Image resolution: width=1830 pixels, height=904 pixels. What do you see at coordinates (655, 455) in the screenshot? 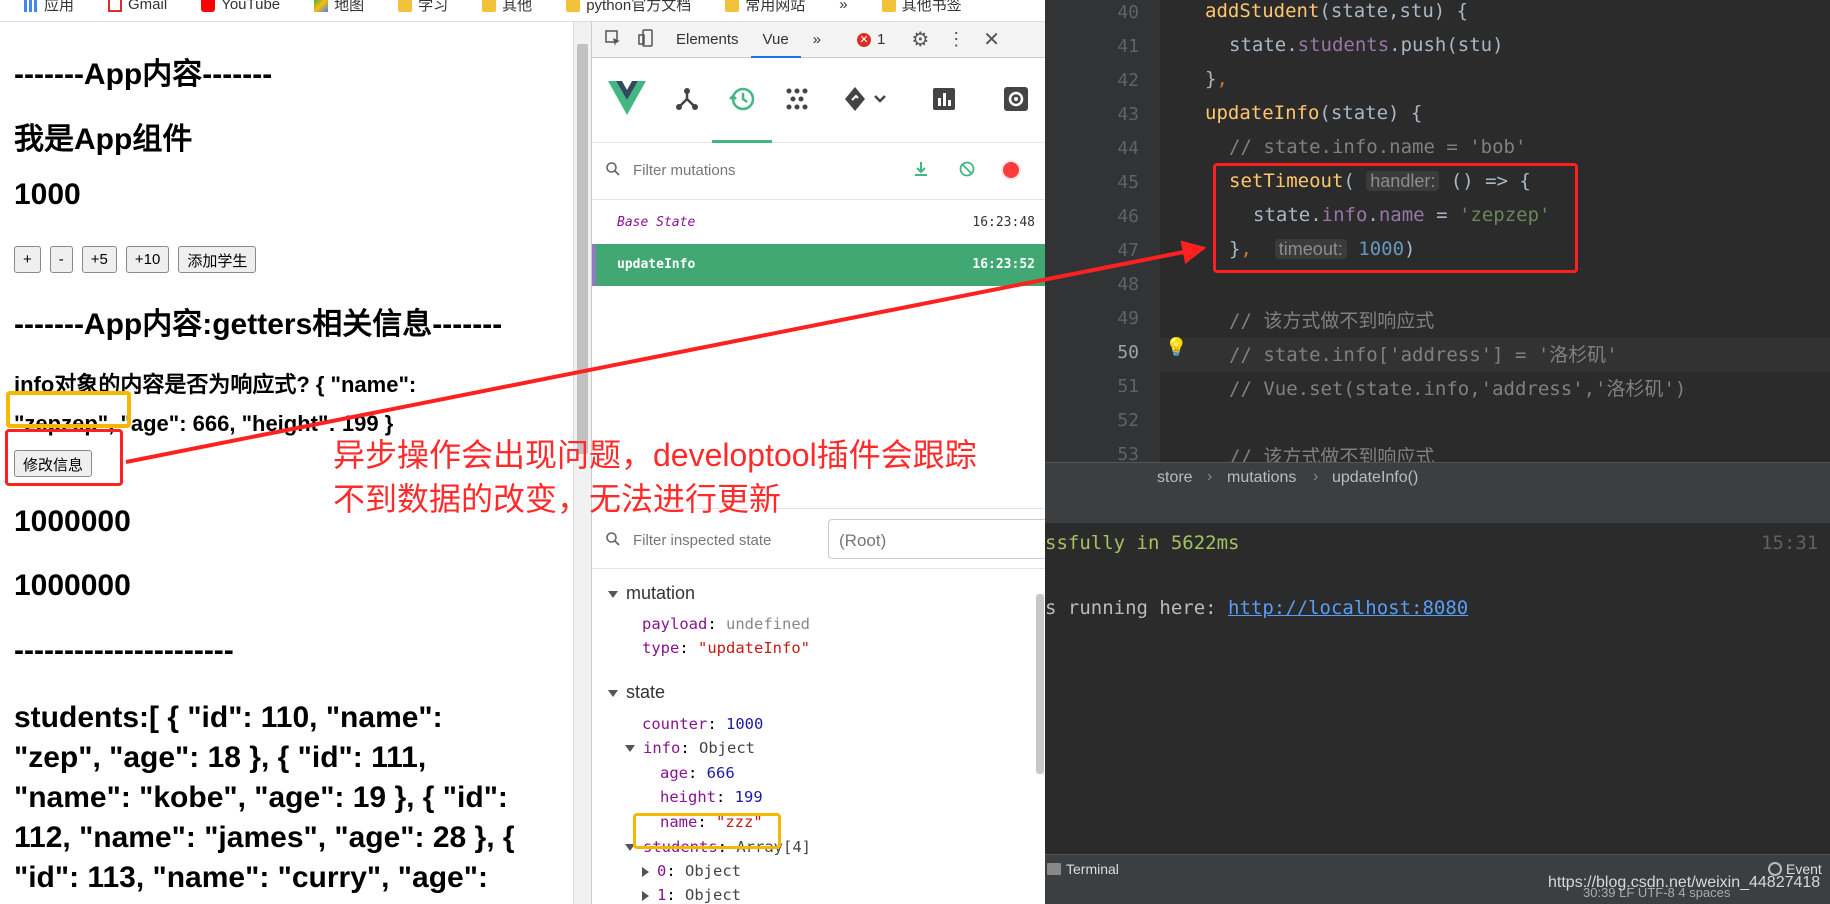
I see `annotation-line-1: 异步操作会出现问题，developtool插件会跟踪` at bounding box center [655, 455].